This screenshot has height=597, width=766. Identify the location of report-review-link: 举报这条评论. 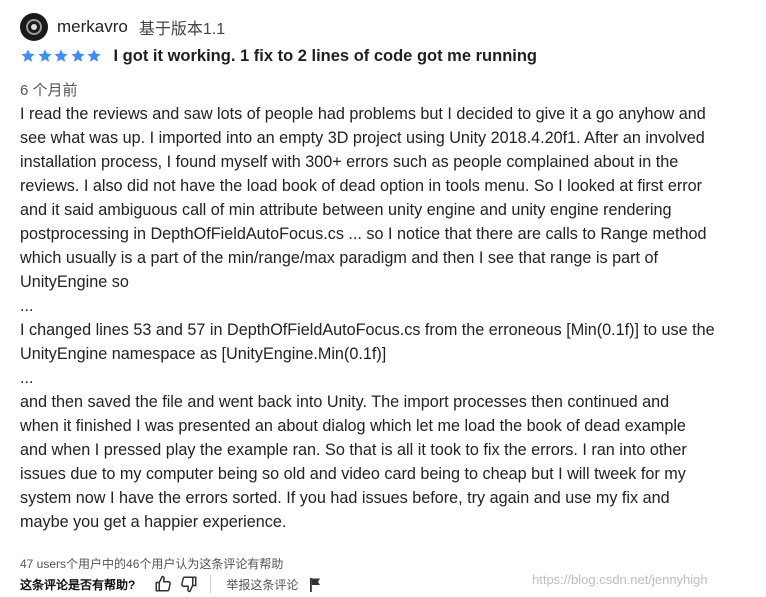
(262, 584).